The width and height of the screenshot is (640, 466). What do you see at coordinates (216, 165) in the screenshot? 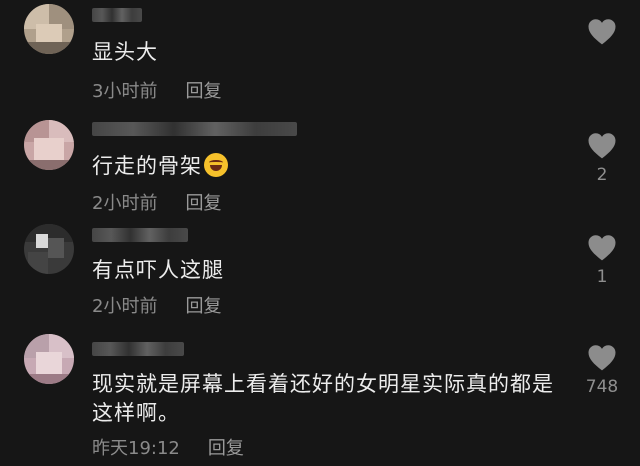
I see `laughing-emoji-icon` at bounding box center [216, 165].